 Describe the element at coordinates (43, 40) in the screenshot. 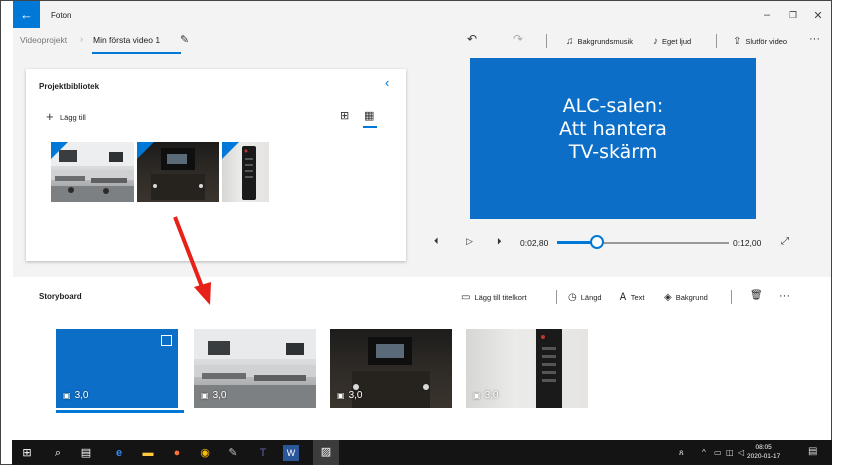

I see `breadcrumb-parent: Videoprojekt` at that location.